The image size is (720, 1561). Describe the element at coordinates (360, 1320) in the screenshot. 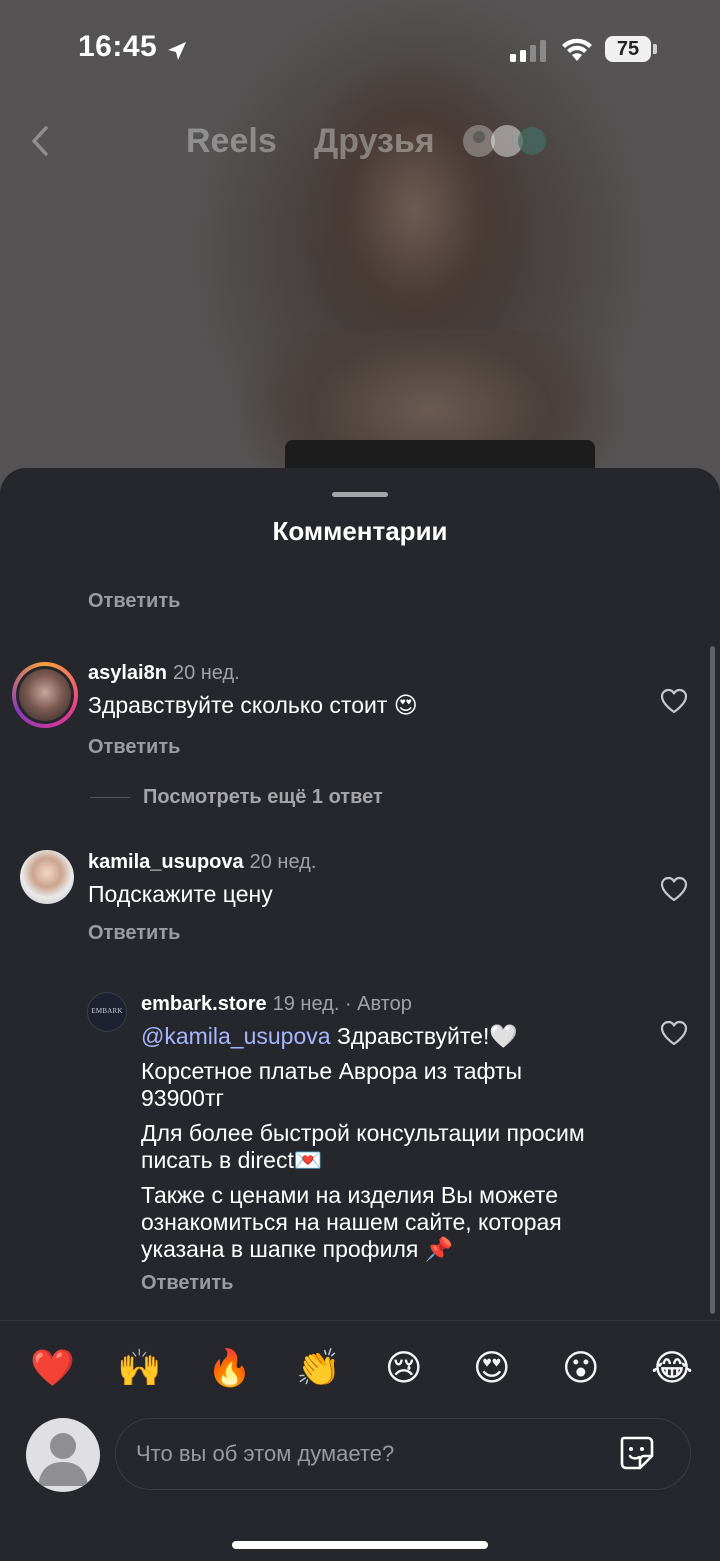

I see `composer-divider` at that location.